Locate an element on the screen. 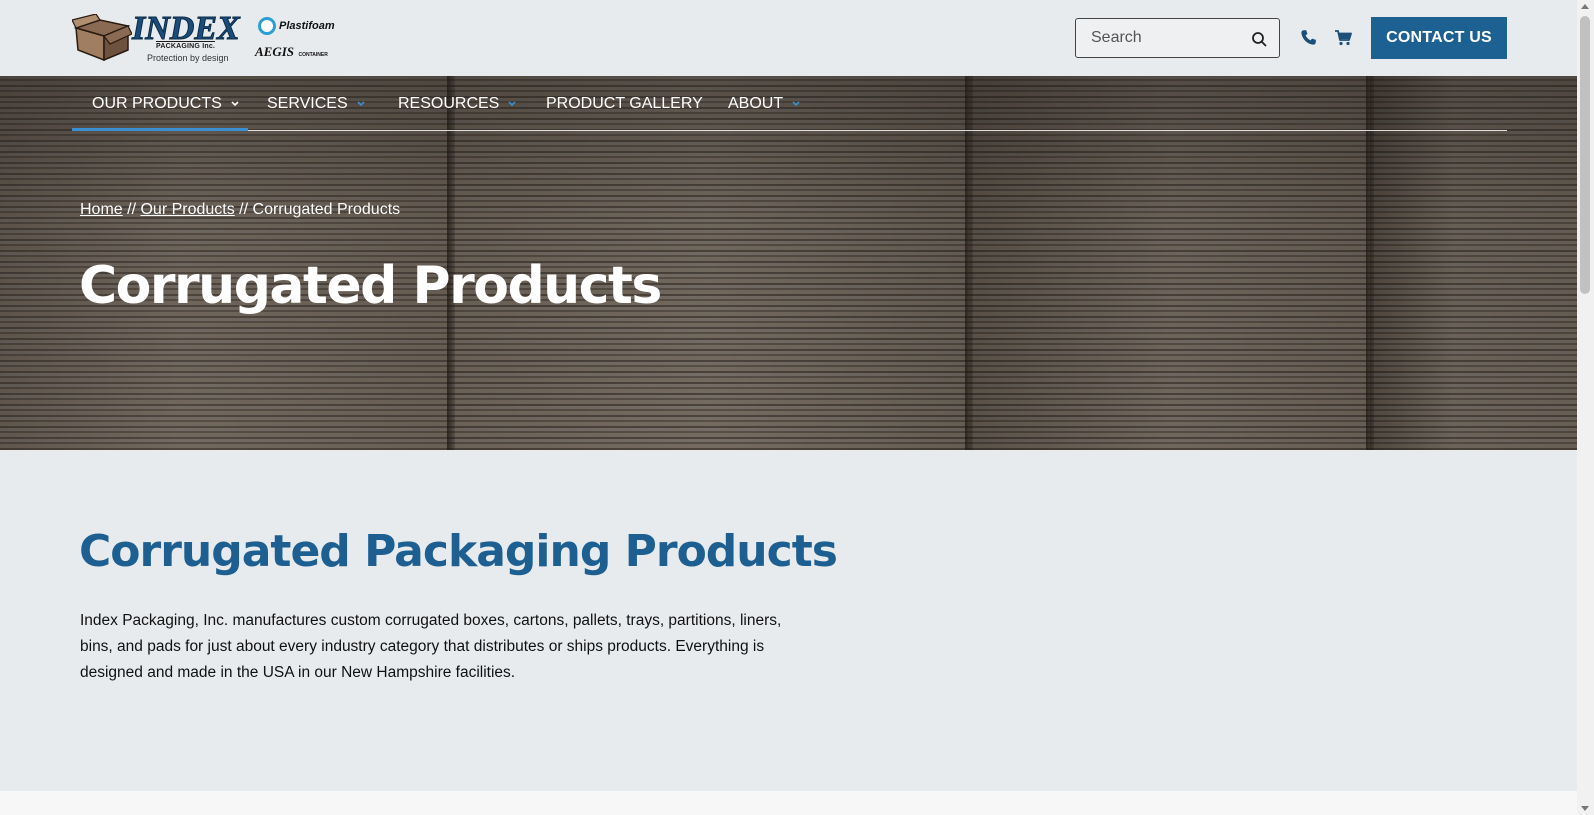  scrollbar-thumb is located at coordinates (1585, 155).